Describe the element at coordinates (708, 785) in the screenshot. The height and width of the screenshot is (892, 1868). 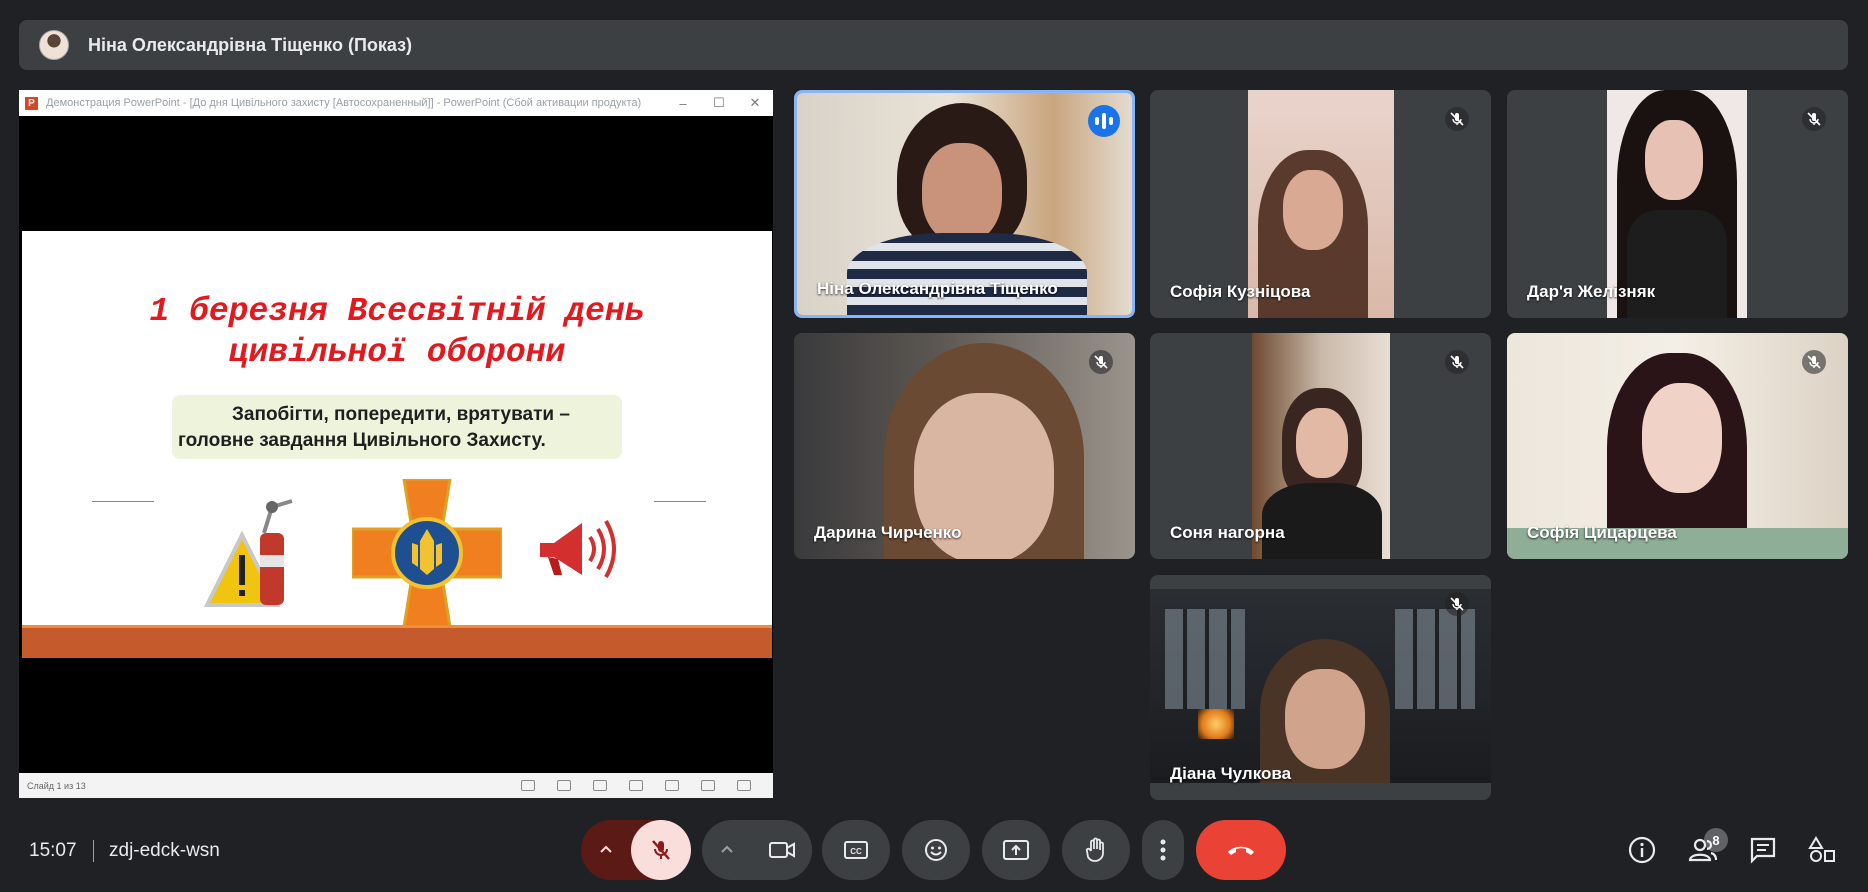
I see `reading-view-icon` at that location.